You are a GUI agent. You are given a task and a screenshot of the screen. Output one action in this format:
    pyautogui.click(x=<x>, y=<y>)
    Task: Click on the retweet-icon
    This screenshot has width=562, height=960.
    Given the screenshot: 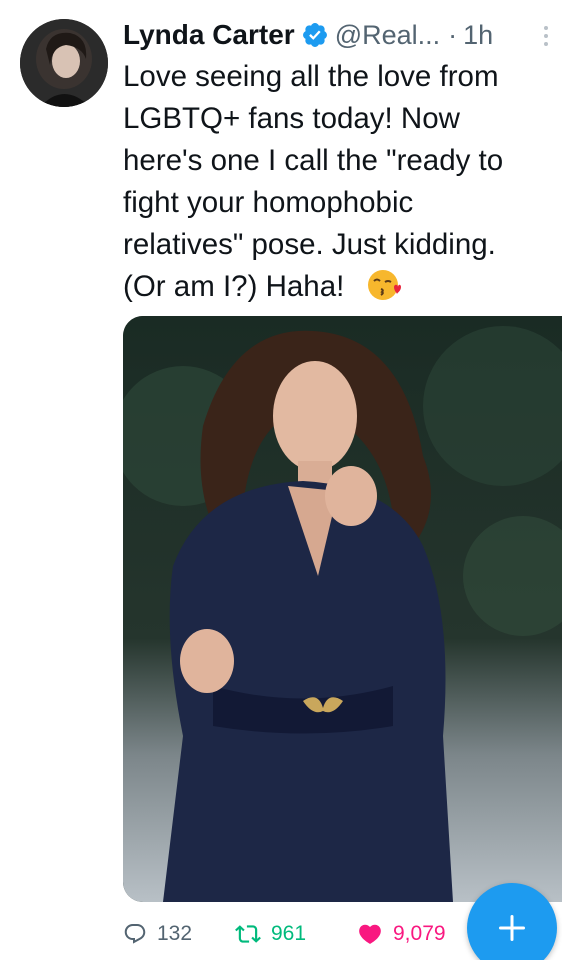 What is the action you would take?
    pyautogui.click(x=248, y=934)
    